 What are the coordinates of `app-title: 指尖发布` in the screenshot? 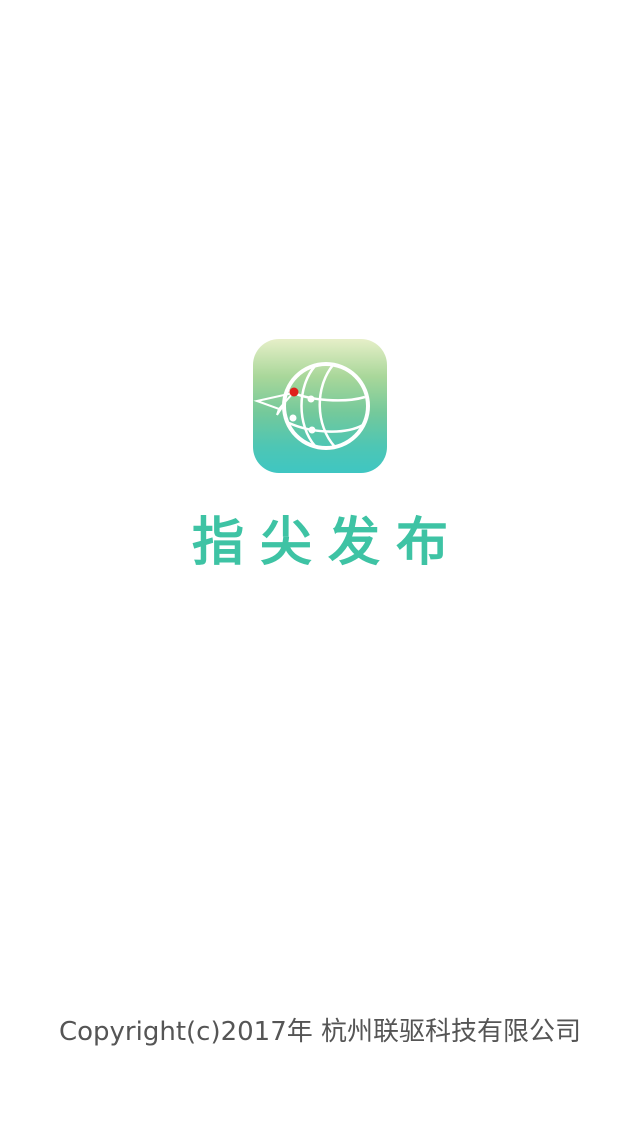 It's located at (327, 543).